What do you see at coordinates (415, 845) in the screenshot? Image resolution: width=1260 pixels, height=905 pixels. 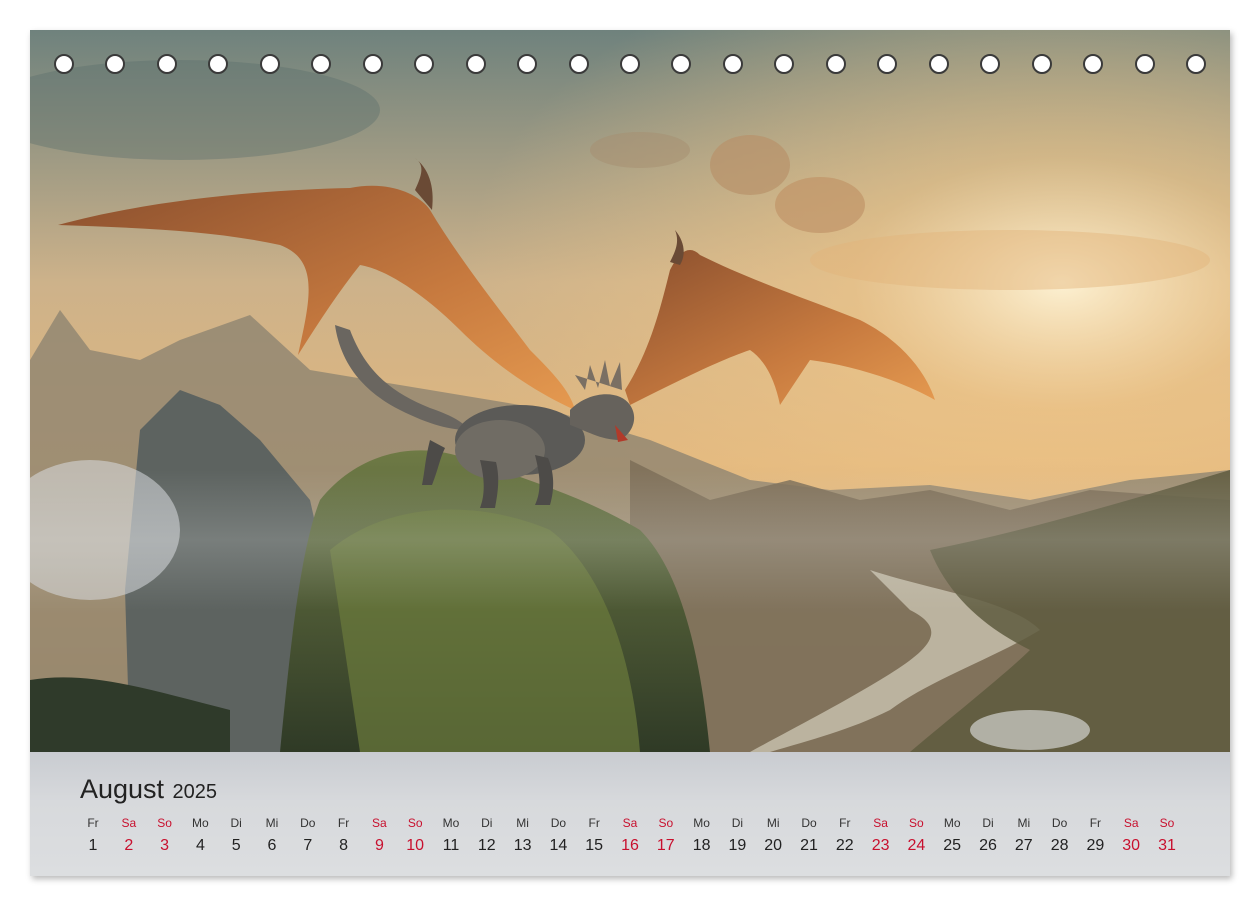 I see `day-number: 10` at bounding box center [415, 845].